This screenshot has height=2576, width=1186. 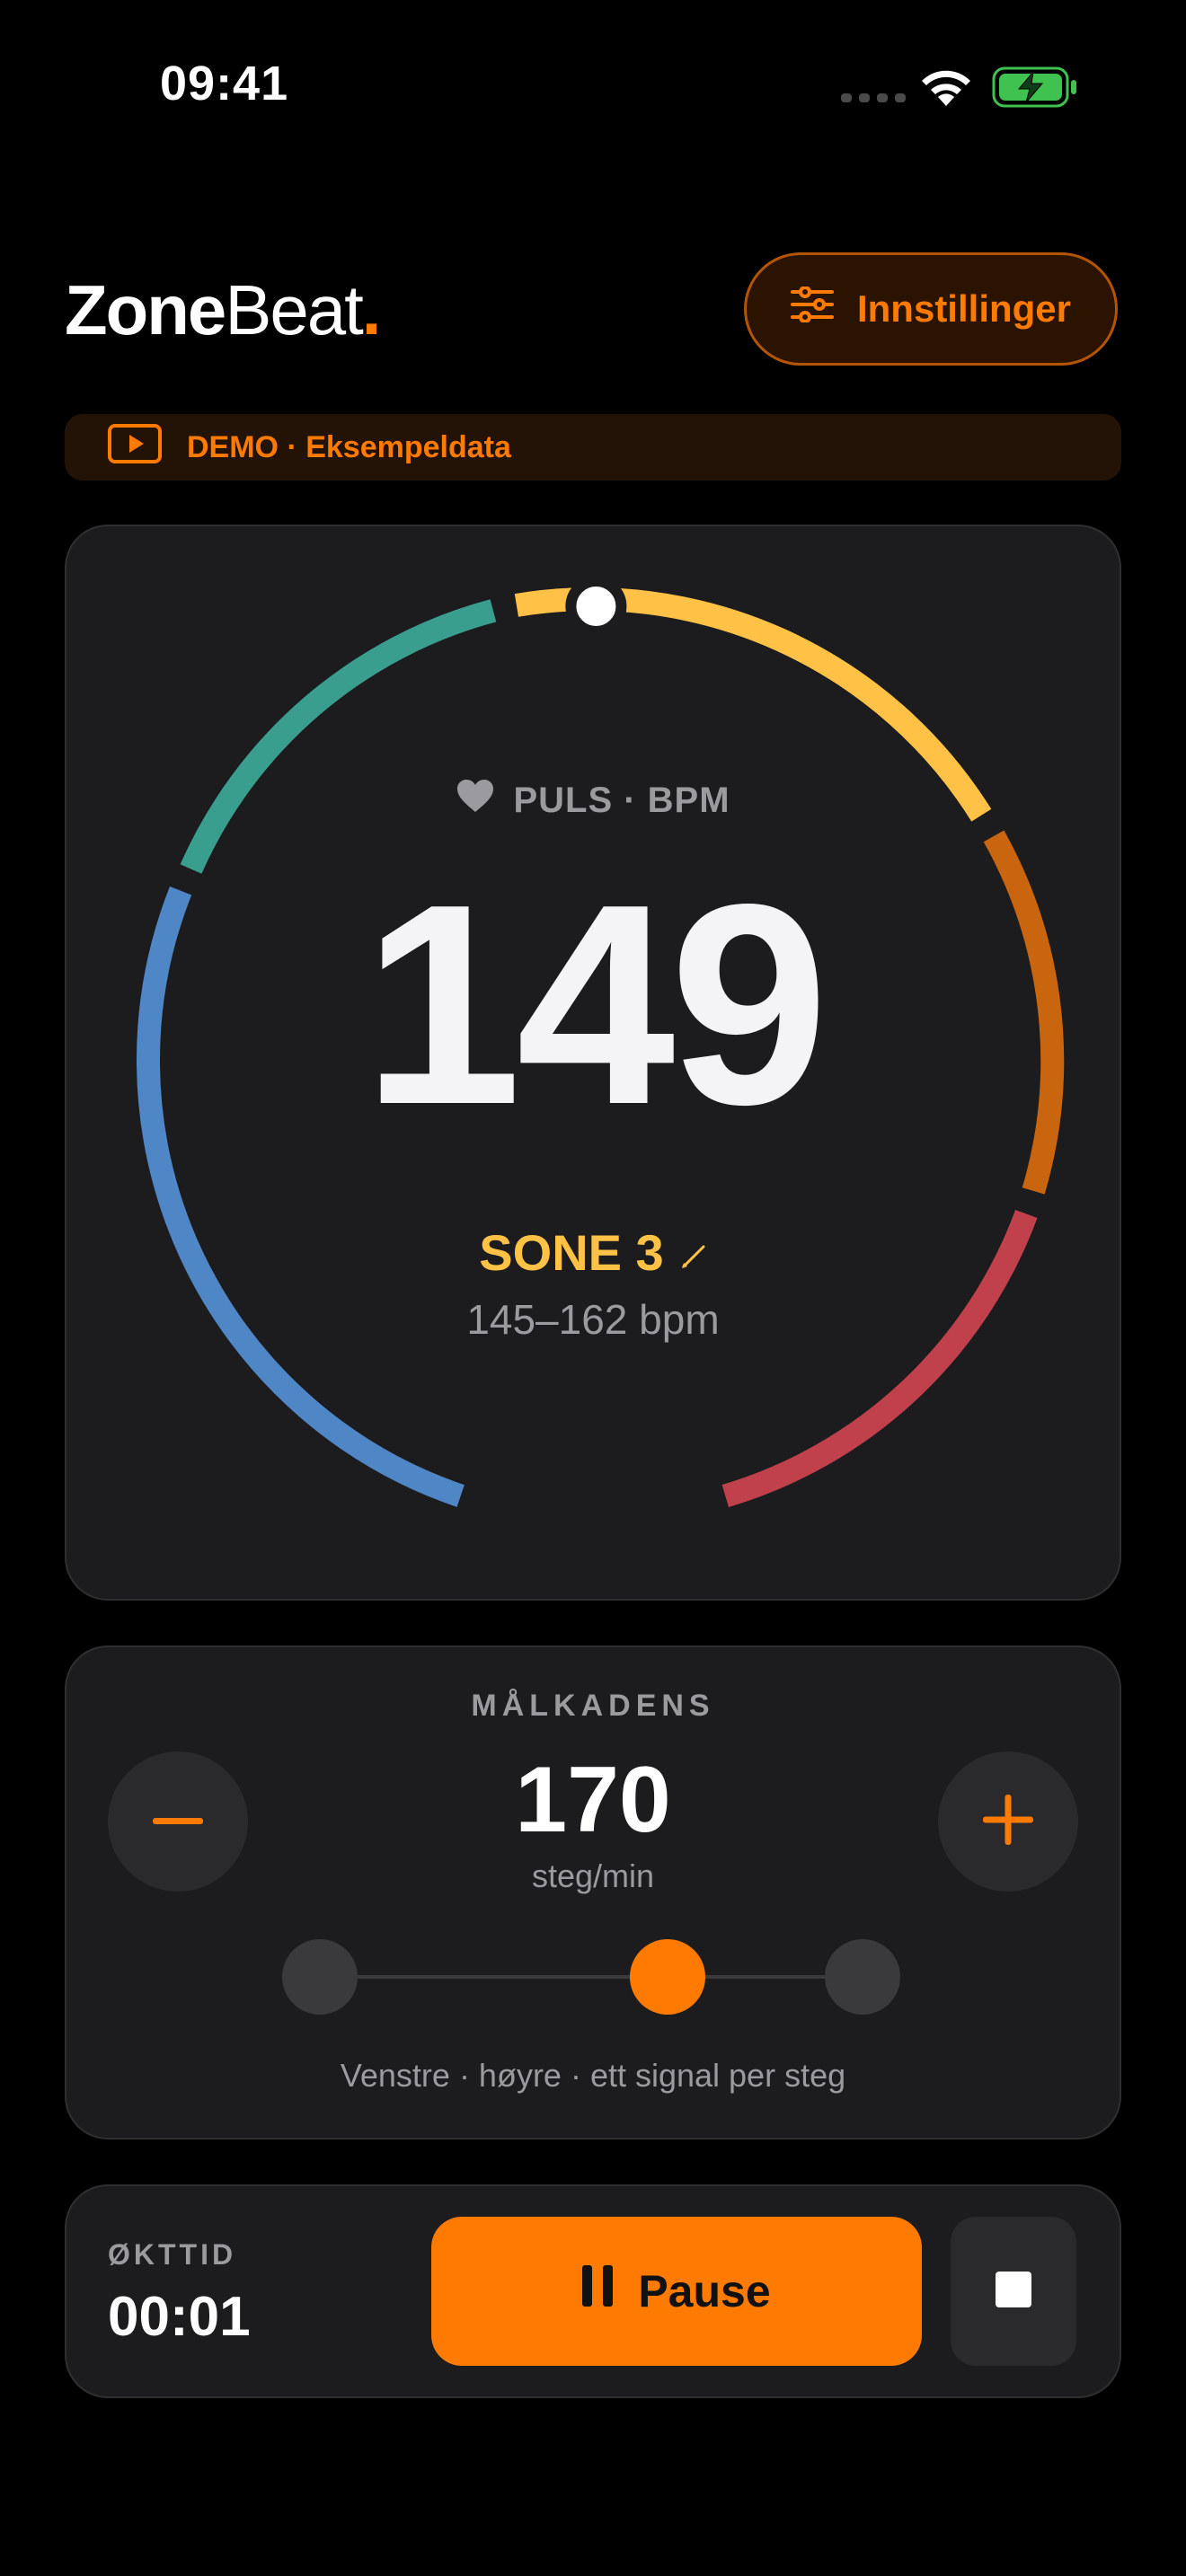 I want to click on zone-2-arc, so click(x=338, y=736).